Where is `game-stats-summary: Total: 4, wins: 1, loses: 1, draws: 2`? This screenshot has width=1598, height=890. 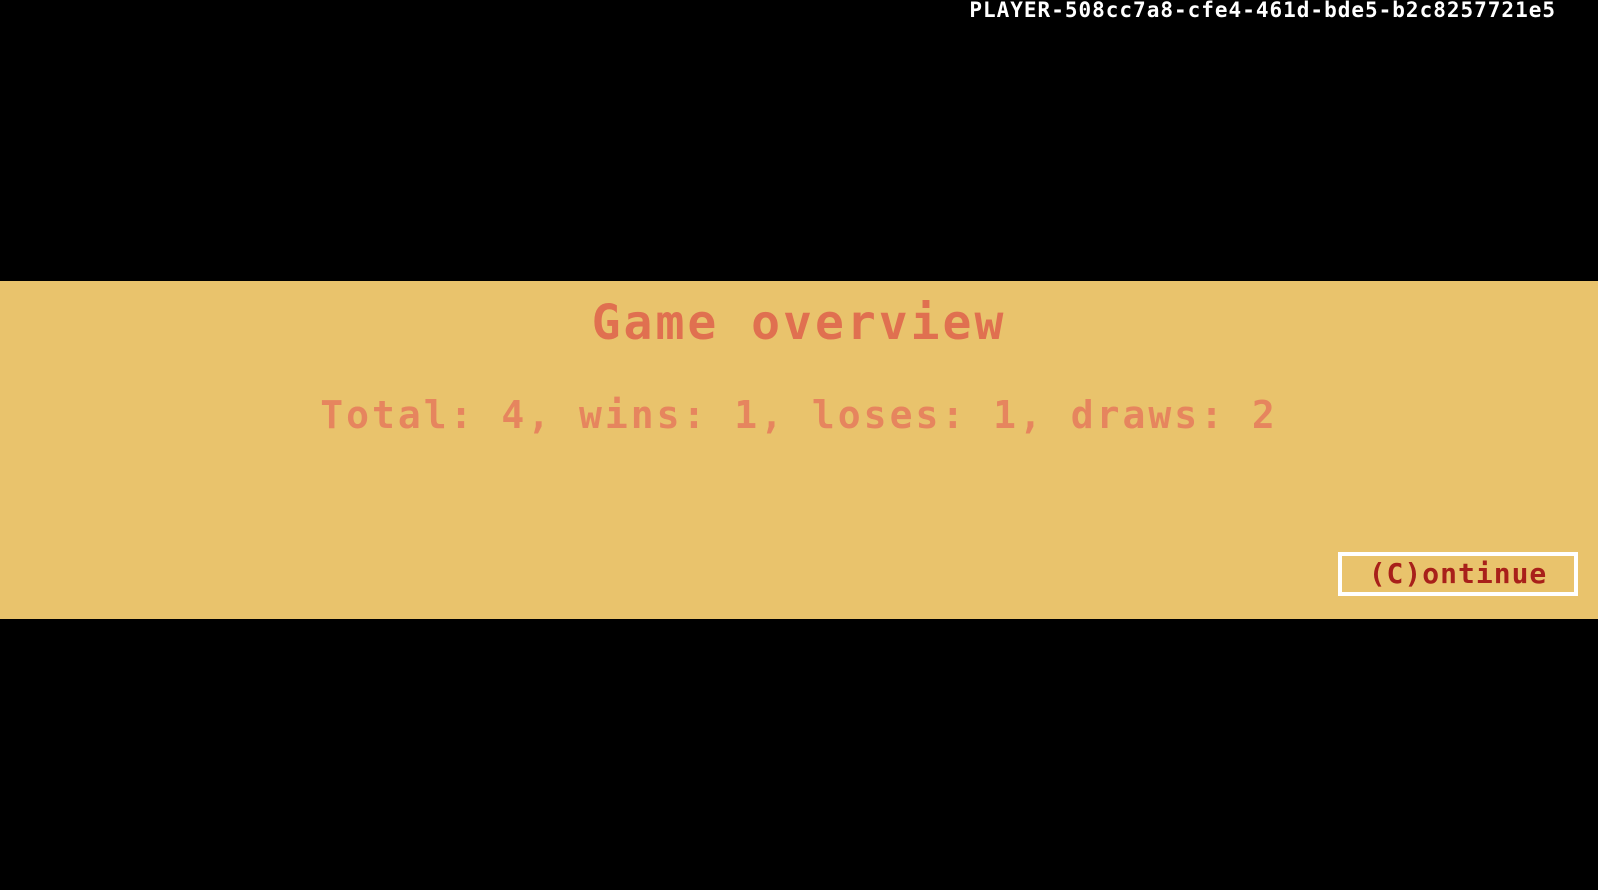 game-stats-summary: Total: 4, wins: 1, loses: 1, draws: 2 is located at coordinates (799, 415).